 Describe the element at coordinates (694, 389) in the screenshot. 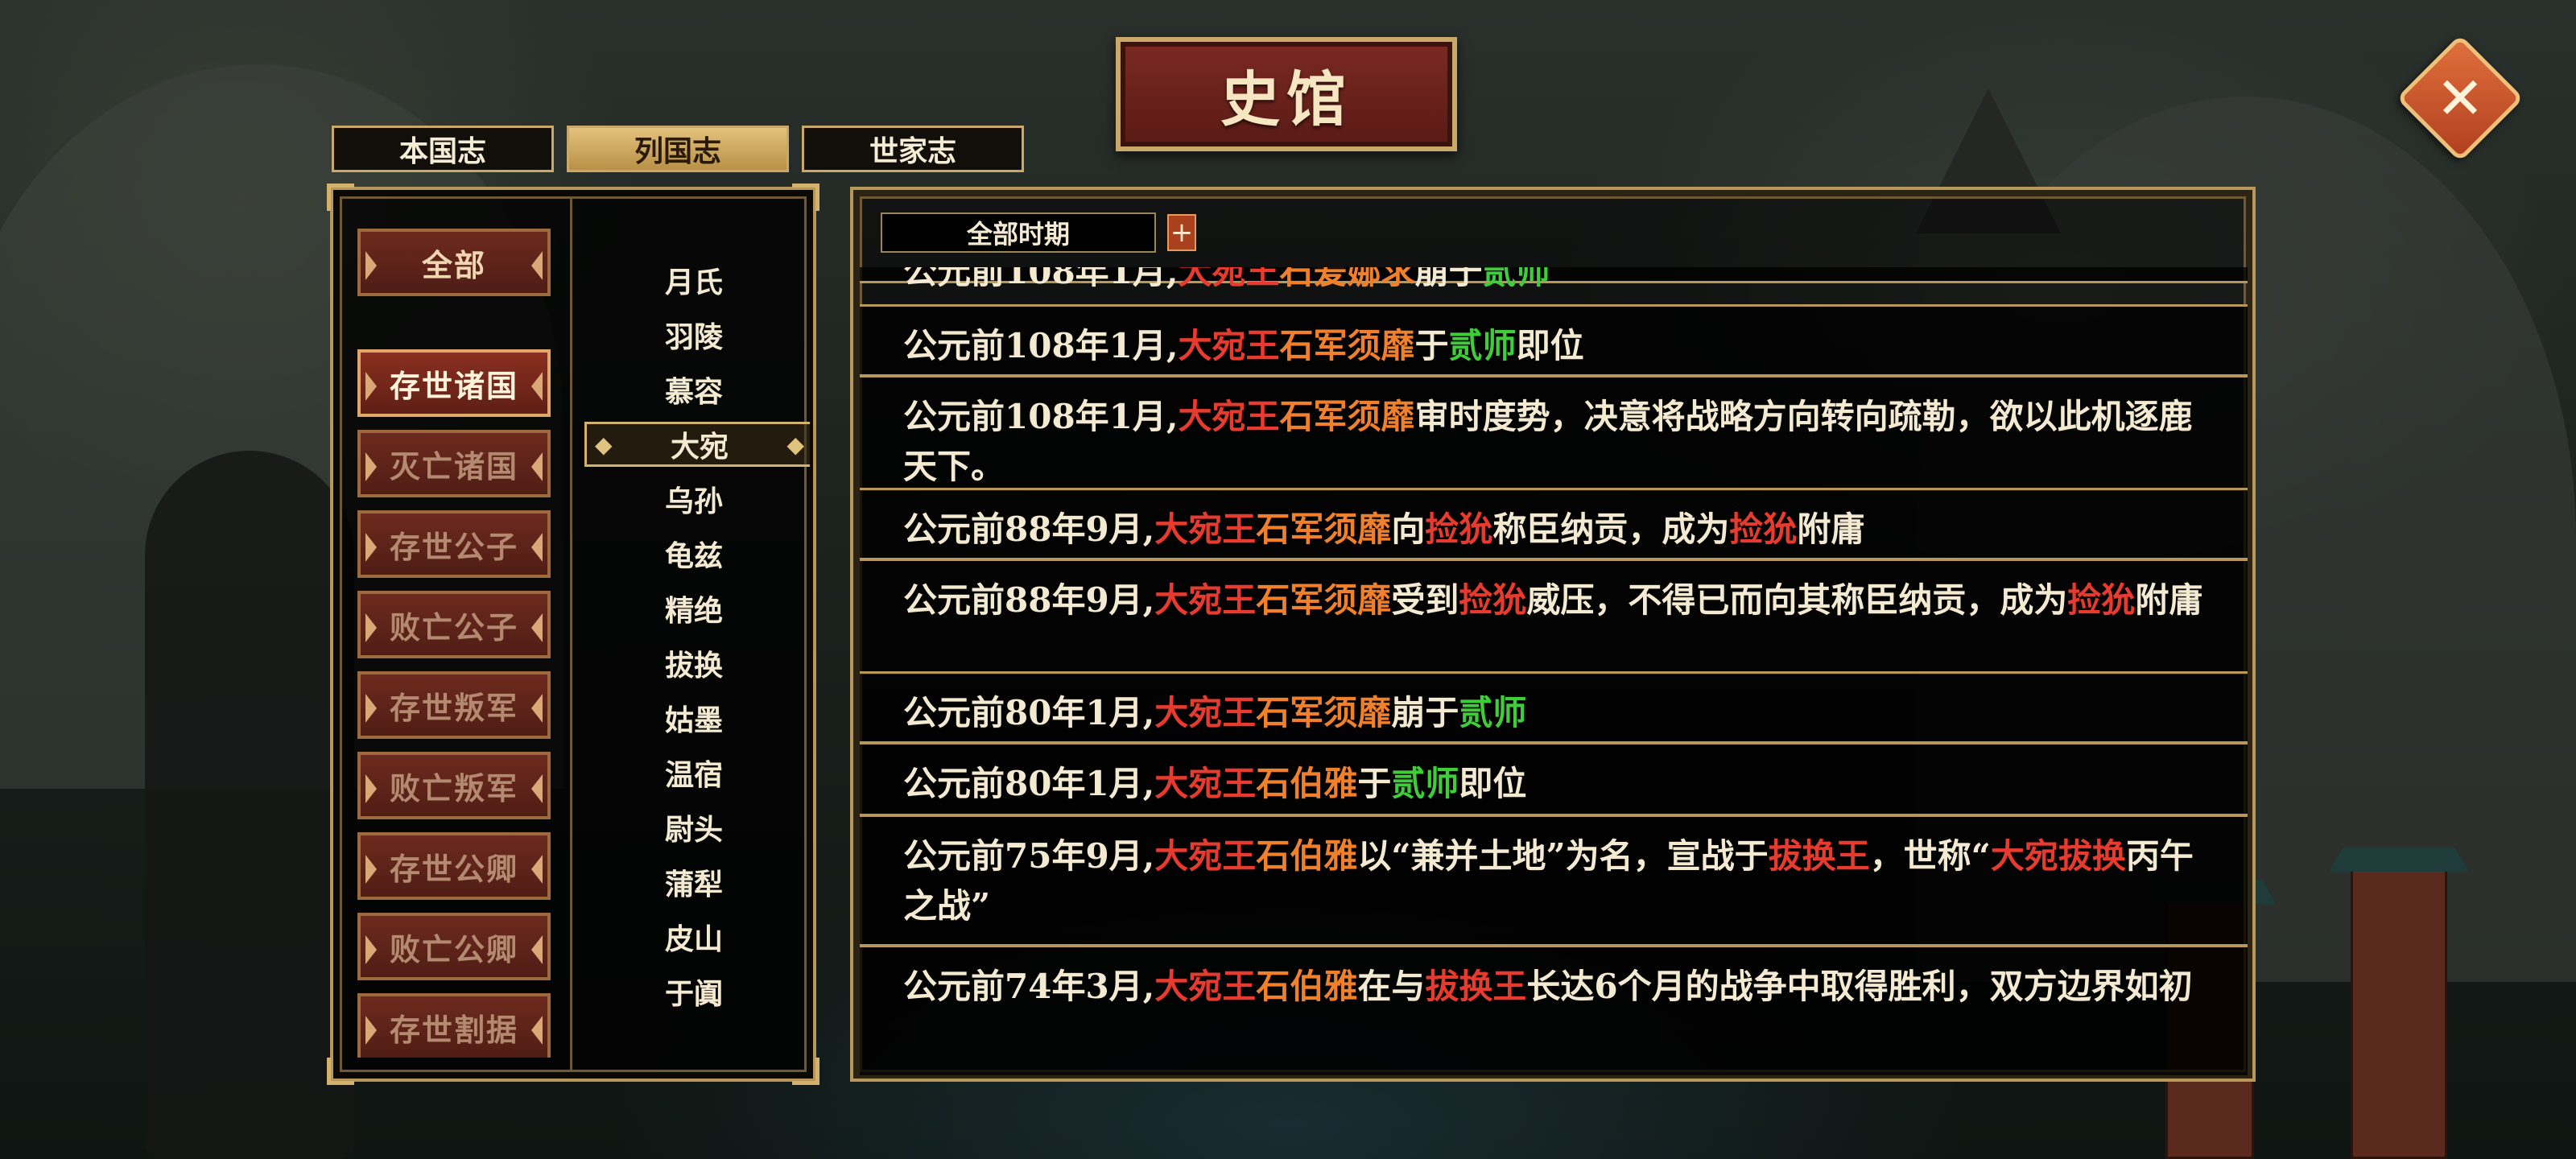

I see `nation-item: 慕容` at that location.